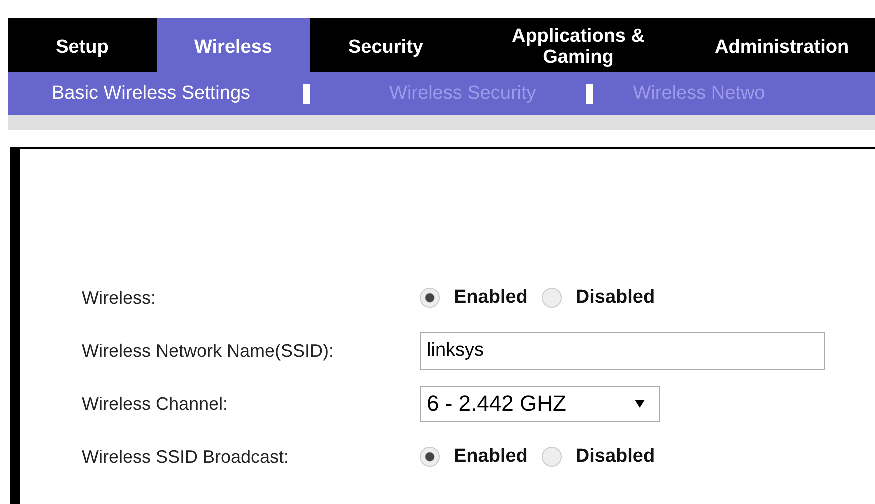  I want to click on setting-label: Wireless Network Name(SSID):, so click(209, 351).